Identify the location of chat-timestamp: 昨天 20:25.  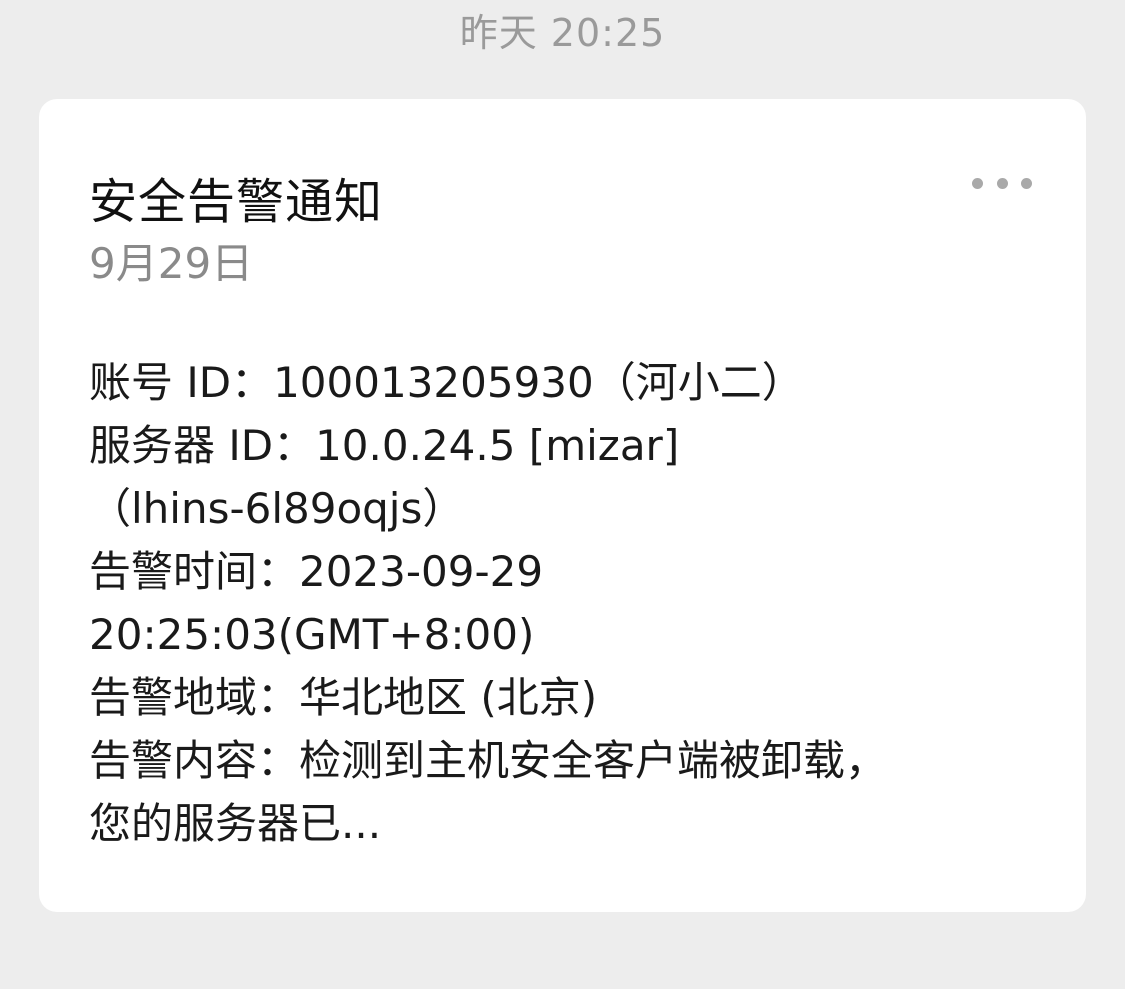
(562, 33).